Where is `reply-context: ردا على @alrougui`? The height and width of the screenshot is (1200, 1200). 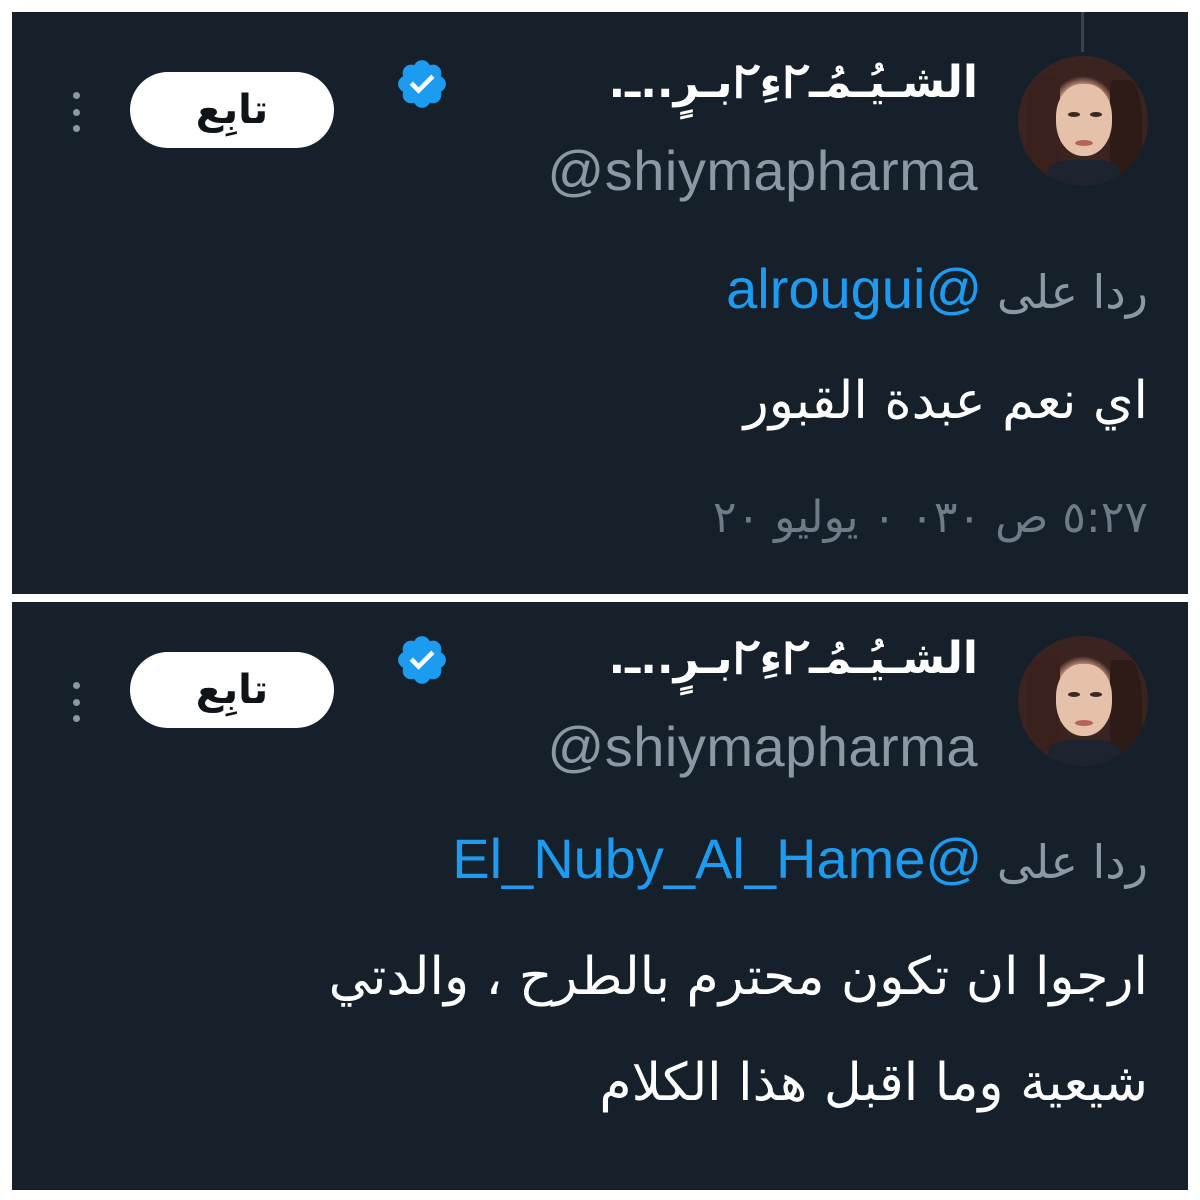
reply-context: ردا على @alrougui is located at coordinates (937, 288).